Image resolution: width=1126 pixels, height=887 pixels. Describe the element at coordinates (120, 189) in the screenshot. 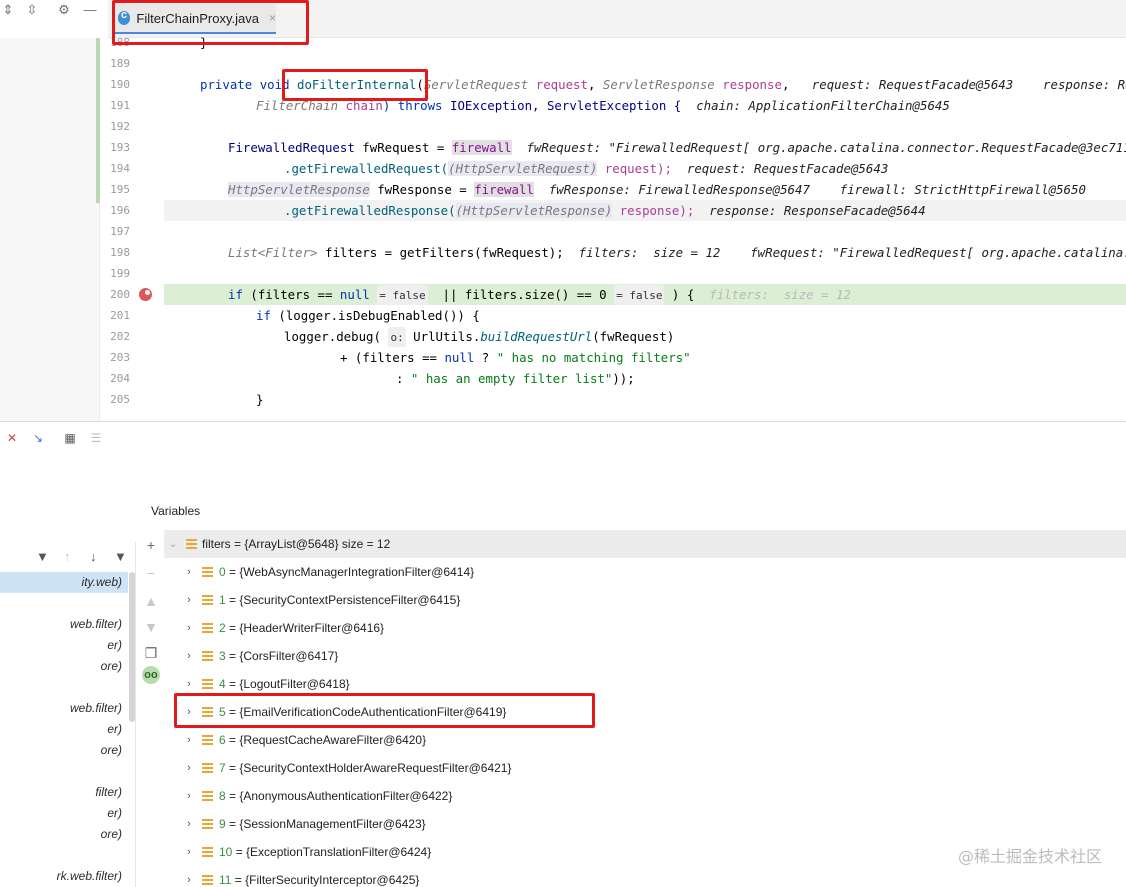

I see `line-number: 195` at that location.